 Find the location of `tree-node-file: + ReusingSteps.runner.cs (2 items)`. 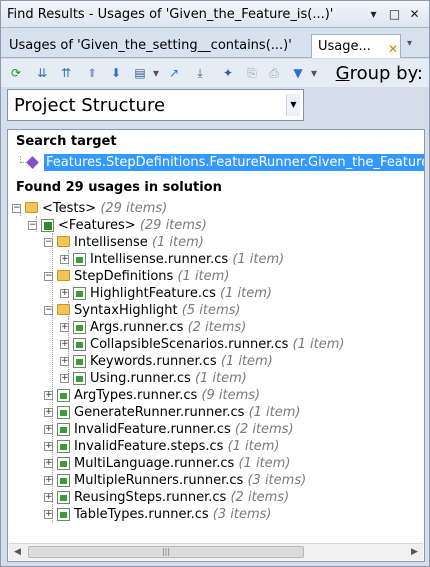

tree-node-file: + ReusingSteps.runner.cs (2 items) is located at coordinates (166, 497).